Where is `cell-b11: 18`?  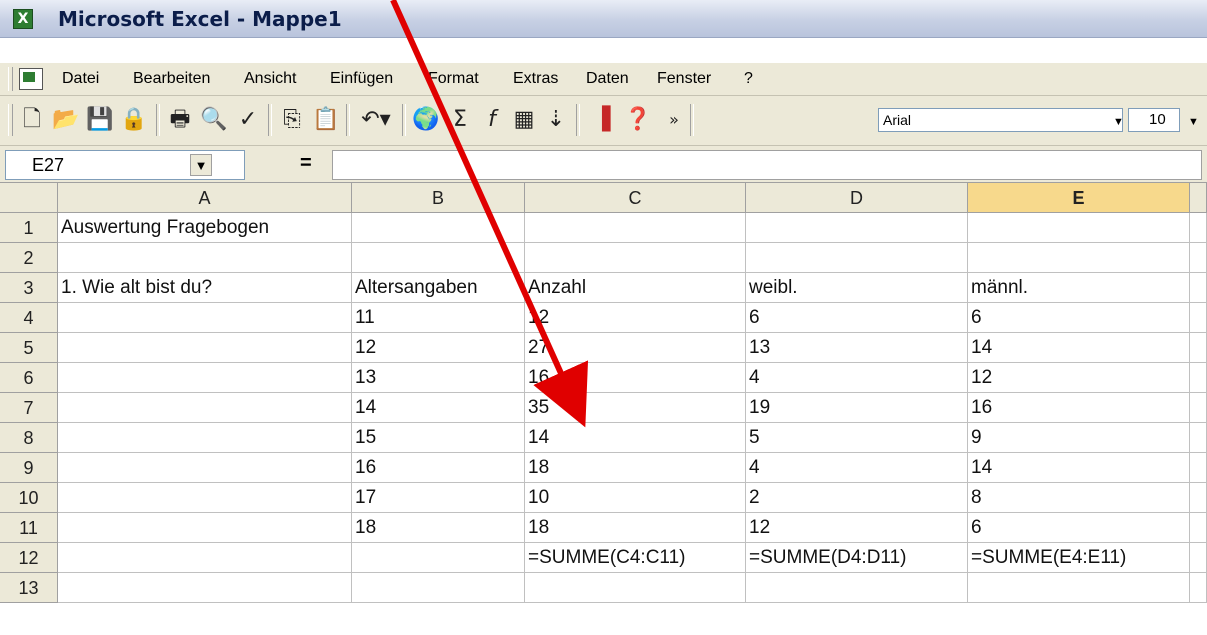 cell-b11: 18 is located at coordinates (438, 528).